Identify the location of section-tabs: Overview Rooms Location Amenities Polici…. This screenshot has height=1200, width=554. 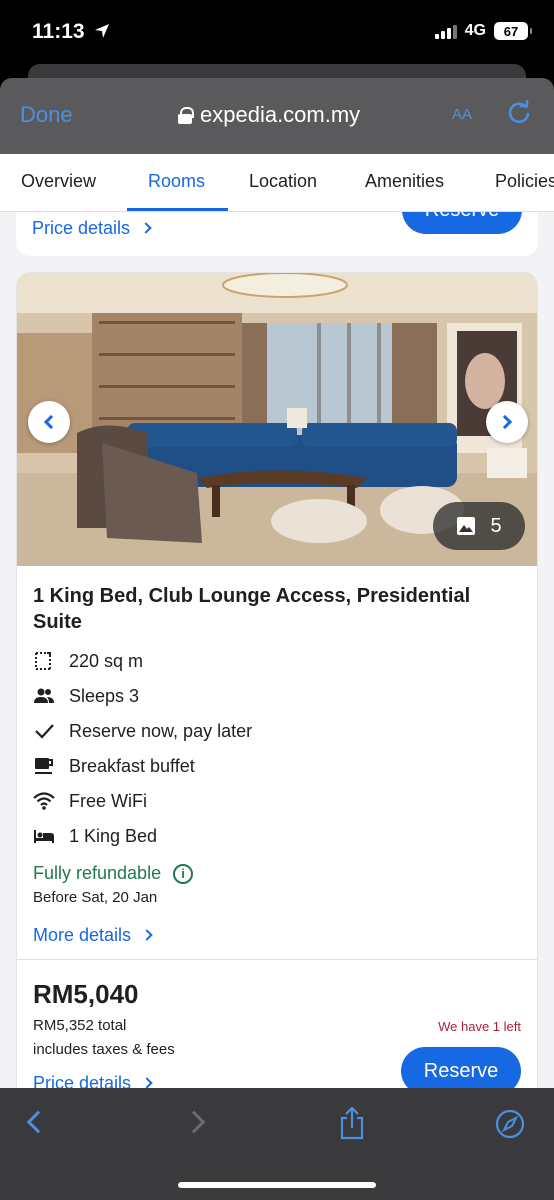
(277, 183).